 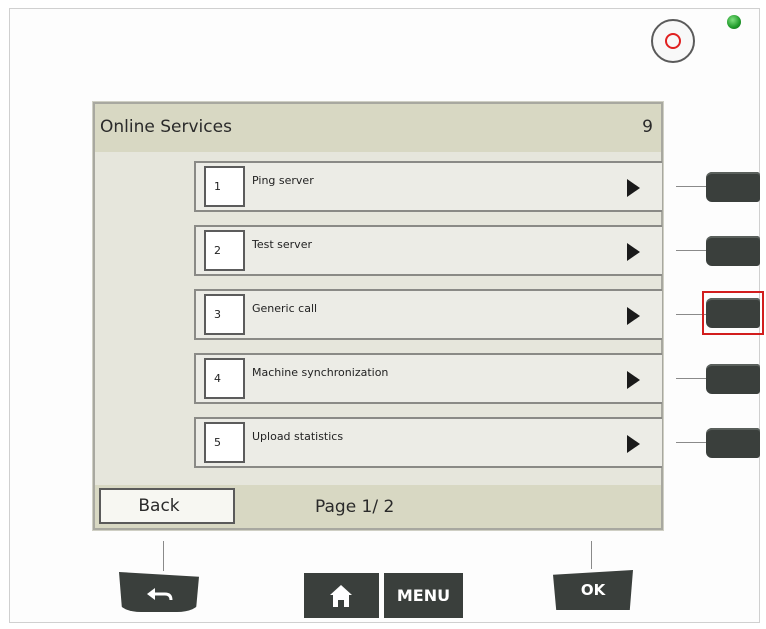 I want to click on screen-footer: Back Page 1/ 2, so click(x=378, y=506).